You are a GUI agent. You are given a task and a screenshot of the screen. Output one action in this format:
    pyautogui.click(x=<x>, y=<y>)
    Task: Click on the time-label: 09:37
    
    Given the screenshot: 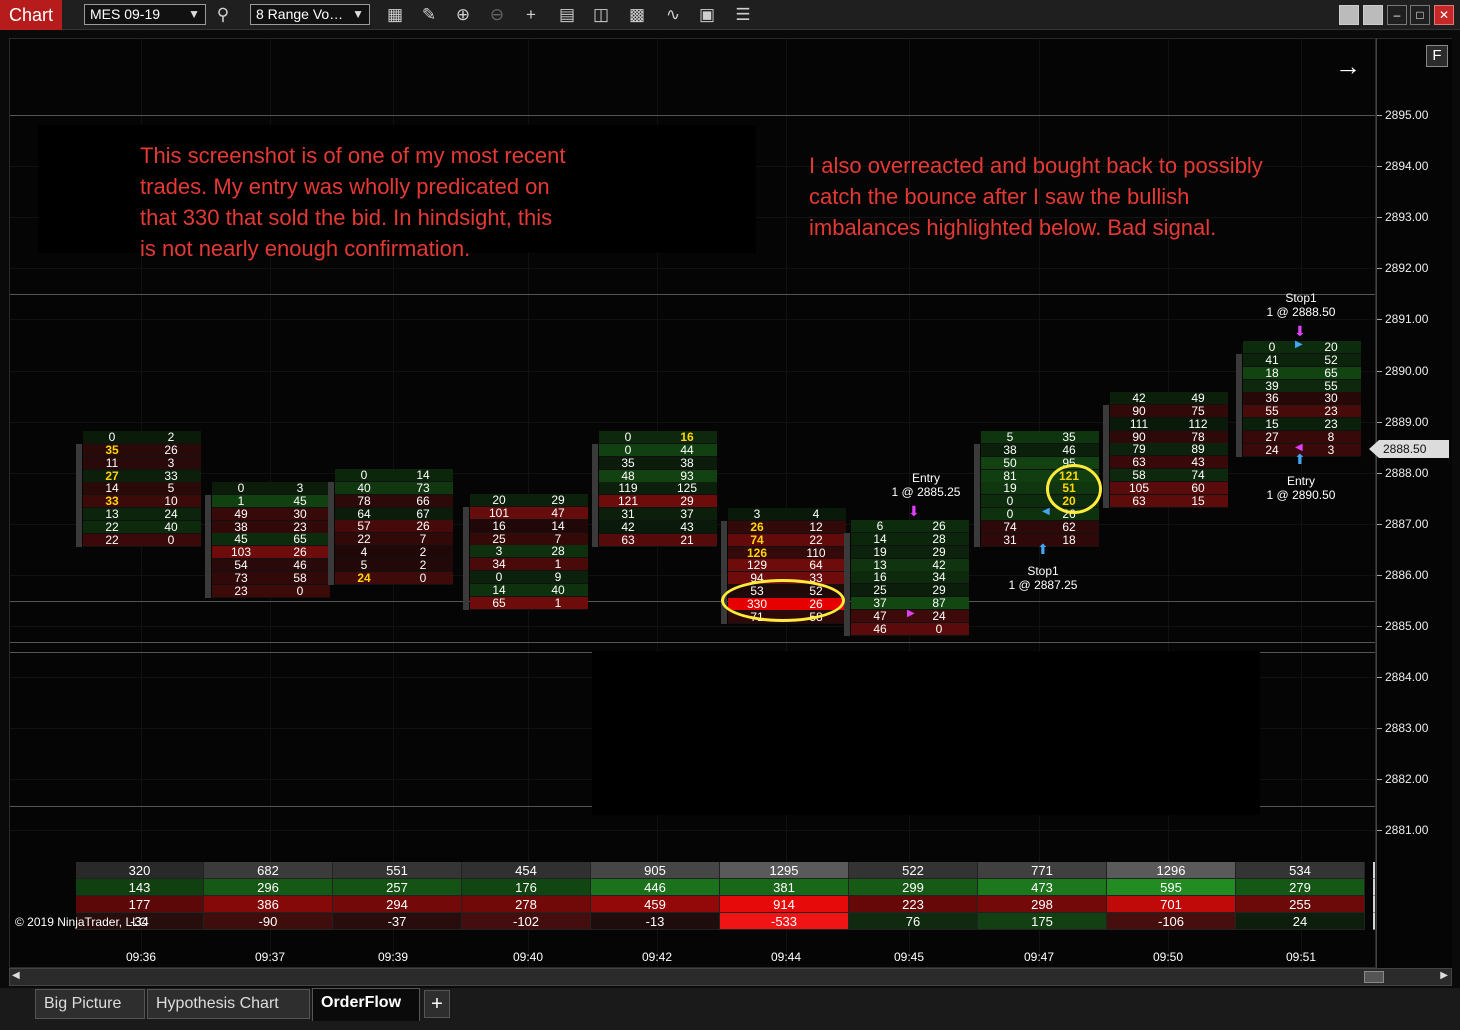 What is the action you would take?
    pyautogui.click(x=270, y=957)
    